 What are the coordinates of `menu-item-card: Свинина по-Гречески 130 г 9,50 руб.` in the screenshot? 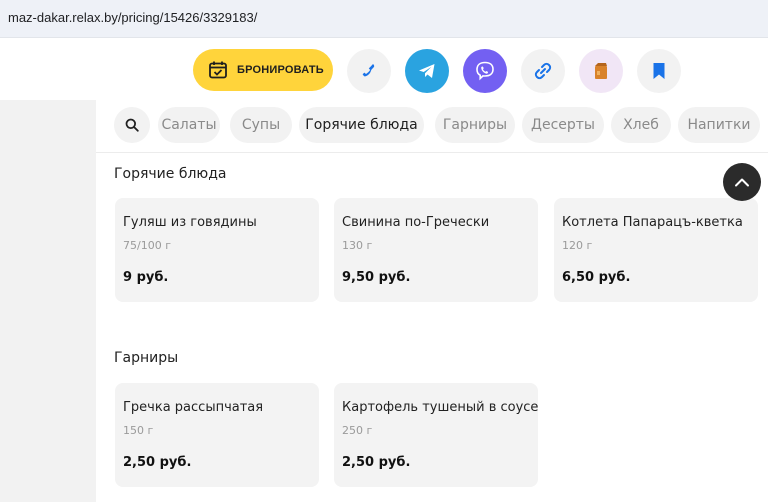 It's located at (436, 250).